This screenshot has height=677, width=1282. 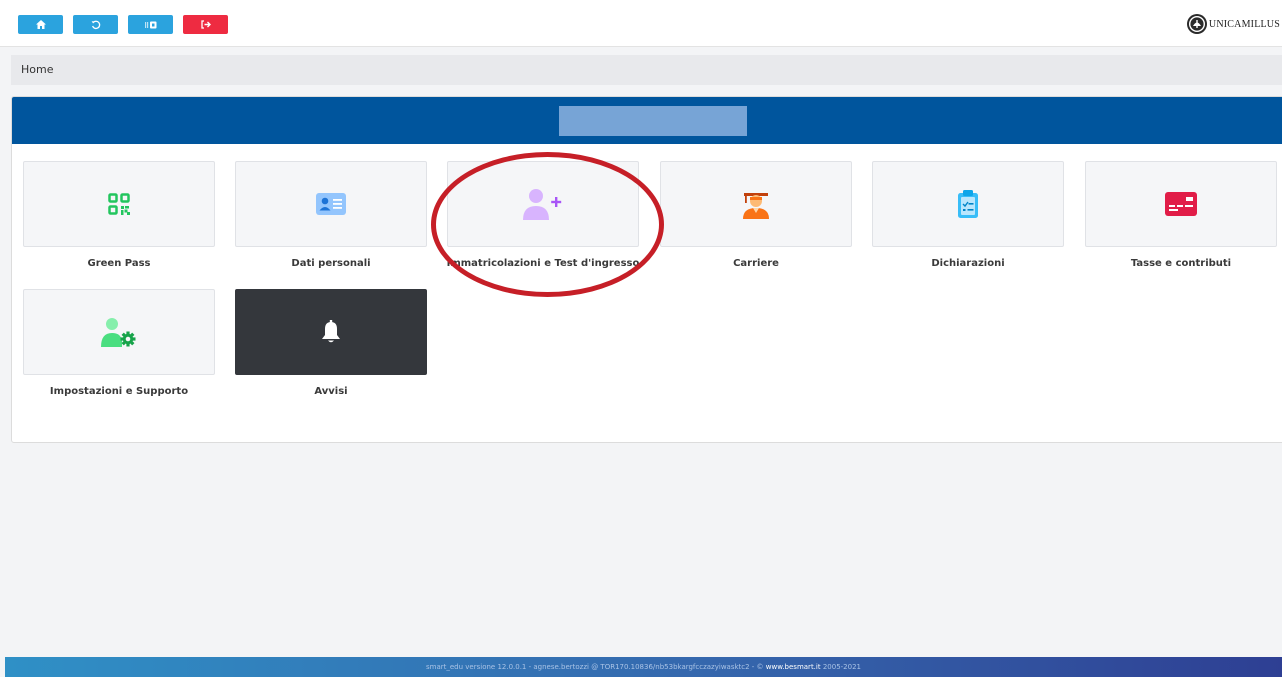 I want to click on tile-dichiarazioni-box, so click(x=968, y=204).